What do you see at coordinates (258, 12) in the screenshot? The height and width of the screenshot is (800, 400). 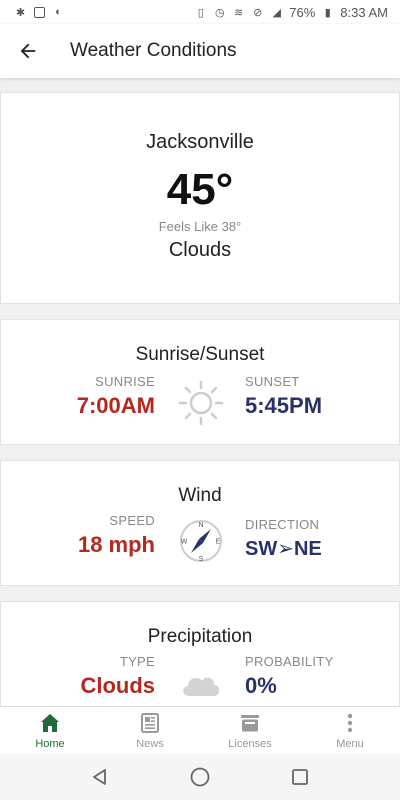 I see `no-sim-icon: ⊘` at bounding box center [258, 12].